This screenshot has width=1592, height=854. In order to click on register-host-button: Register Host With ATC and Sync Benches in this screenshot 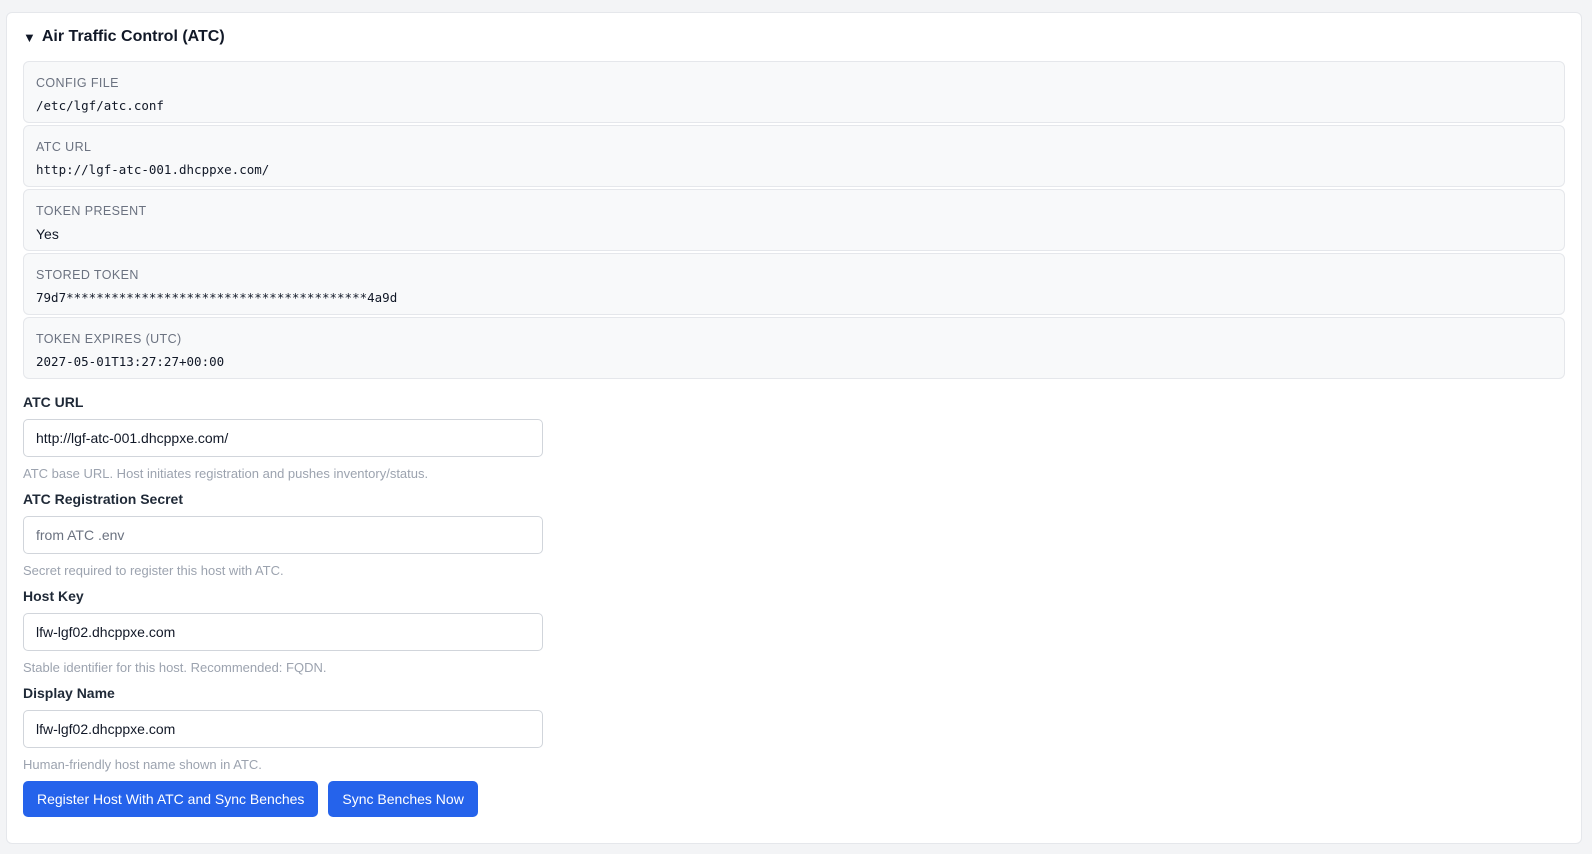, I will do `click(171, 799)`.